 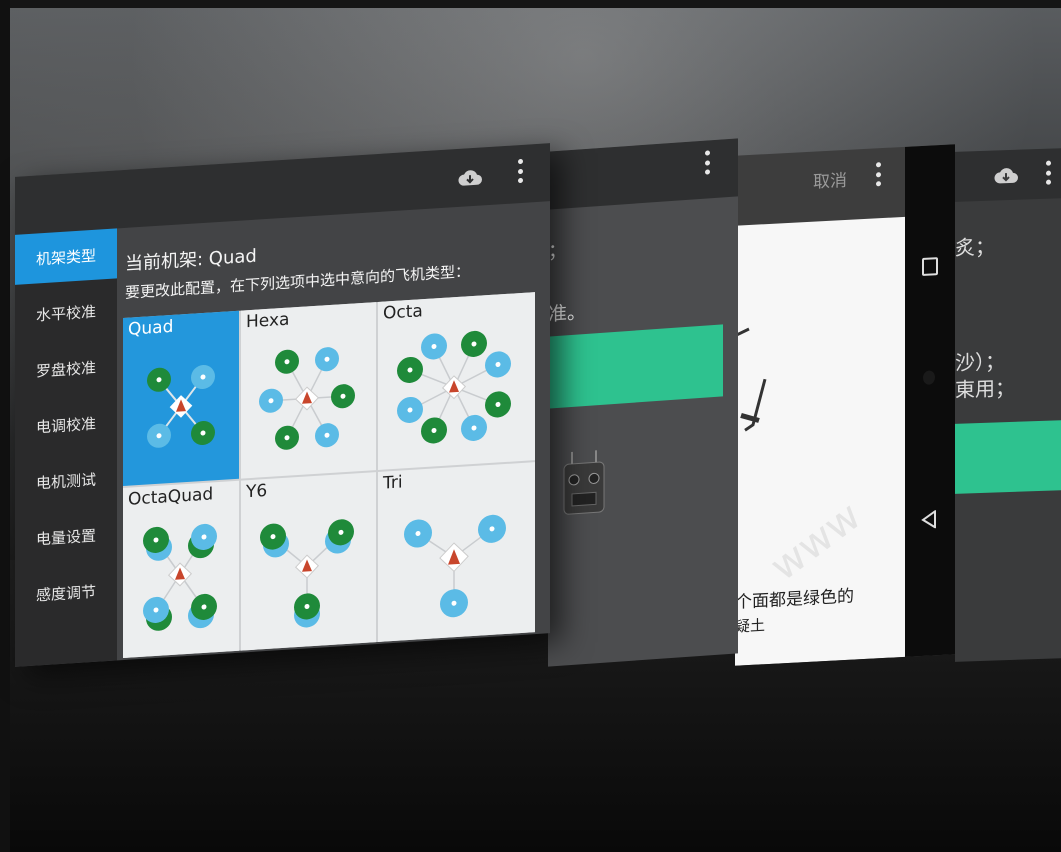 I want to click on video-caption: 疑土, so click(x=750, y=626).